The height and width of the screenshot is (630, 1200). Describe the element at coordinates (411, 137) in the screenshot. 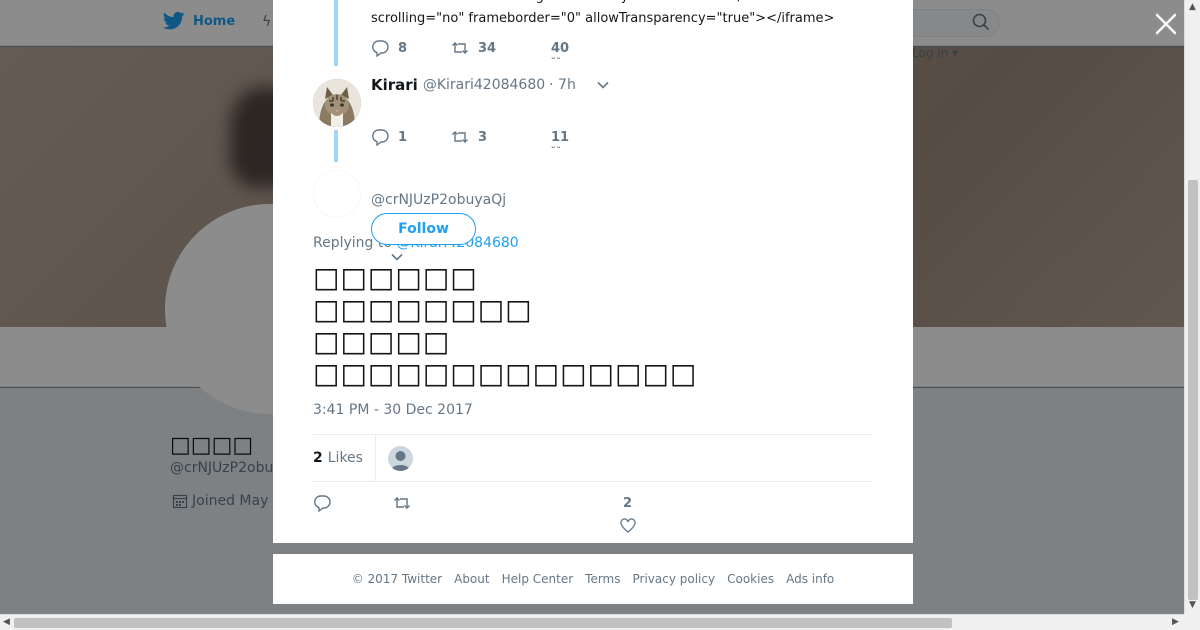

I see `reply-button: 1` at that location.